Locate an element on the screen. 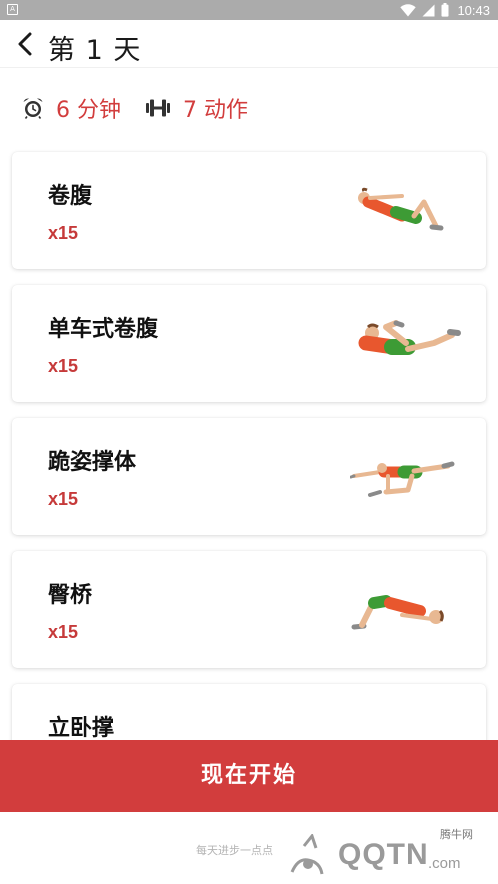 The image size is (498, 884). watermark: 腾牛网 QQTN .com is located at coordinates (385, 852).